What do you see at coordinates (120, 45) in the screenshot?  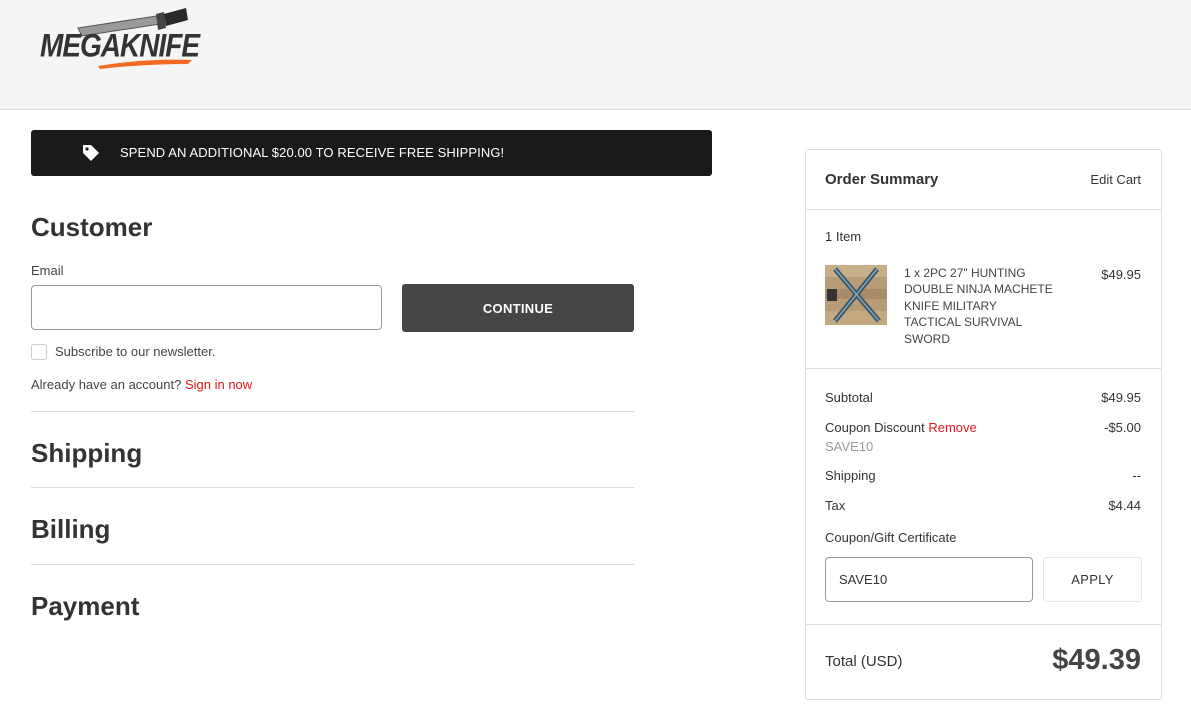 I see `logo-wordmark: MEGAKNIFE` at bounding box center [120, 45].